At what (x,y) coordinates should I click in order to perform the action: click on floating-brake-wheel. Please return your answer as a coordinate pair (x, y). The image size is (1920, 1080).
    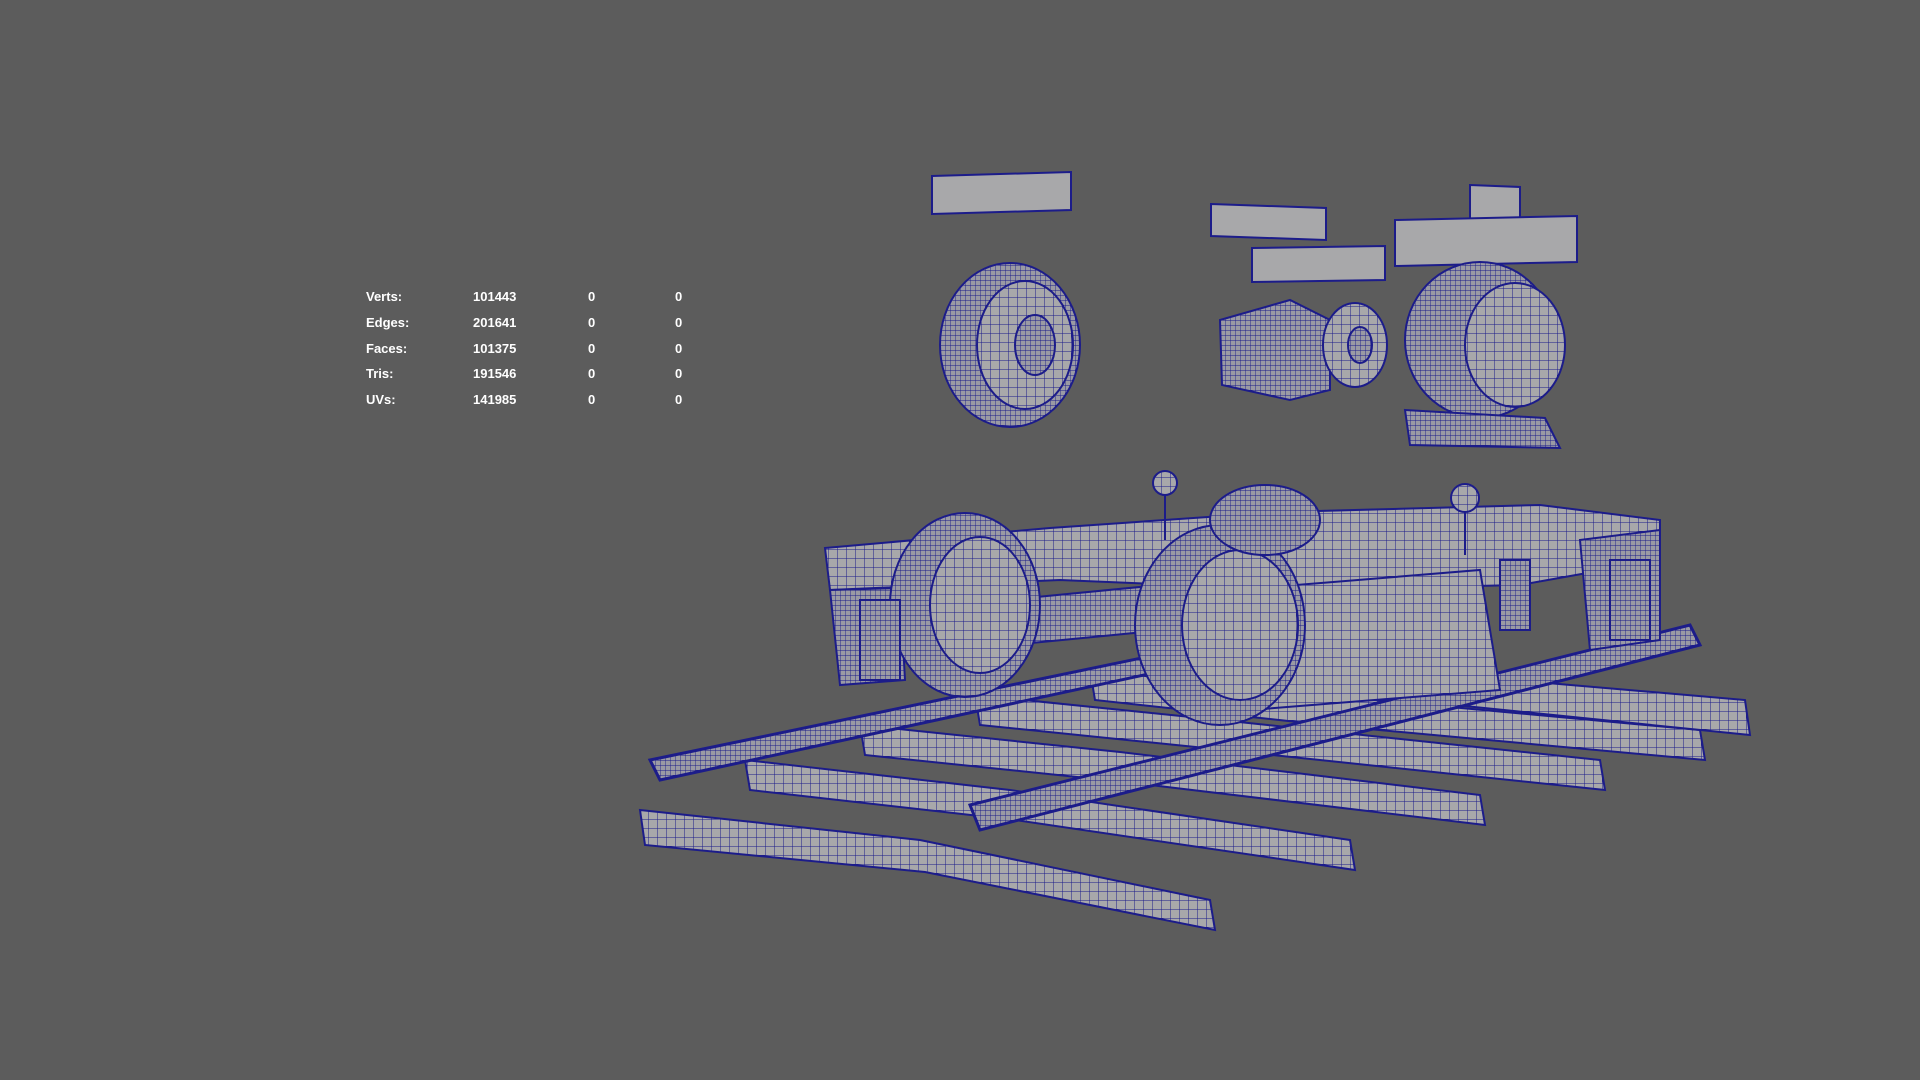
    Looking at the image, I should click on (1484, 355).